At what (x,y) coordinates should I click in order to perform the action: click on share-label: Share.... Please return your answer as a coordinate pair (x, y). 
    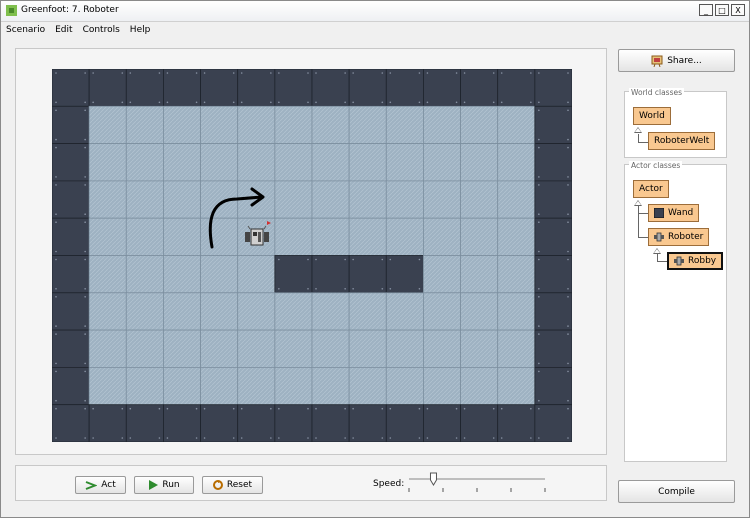
    Looking at the image, I should click on (684, 60).